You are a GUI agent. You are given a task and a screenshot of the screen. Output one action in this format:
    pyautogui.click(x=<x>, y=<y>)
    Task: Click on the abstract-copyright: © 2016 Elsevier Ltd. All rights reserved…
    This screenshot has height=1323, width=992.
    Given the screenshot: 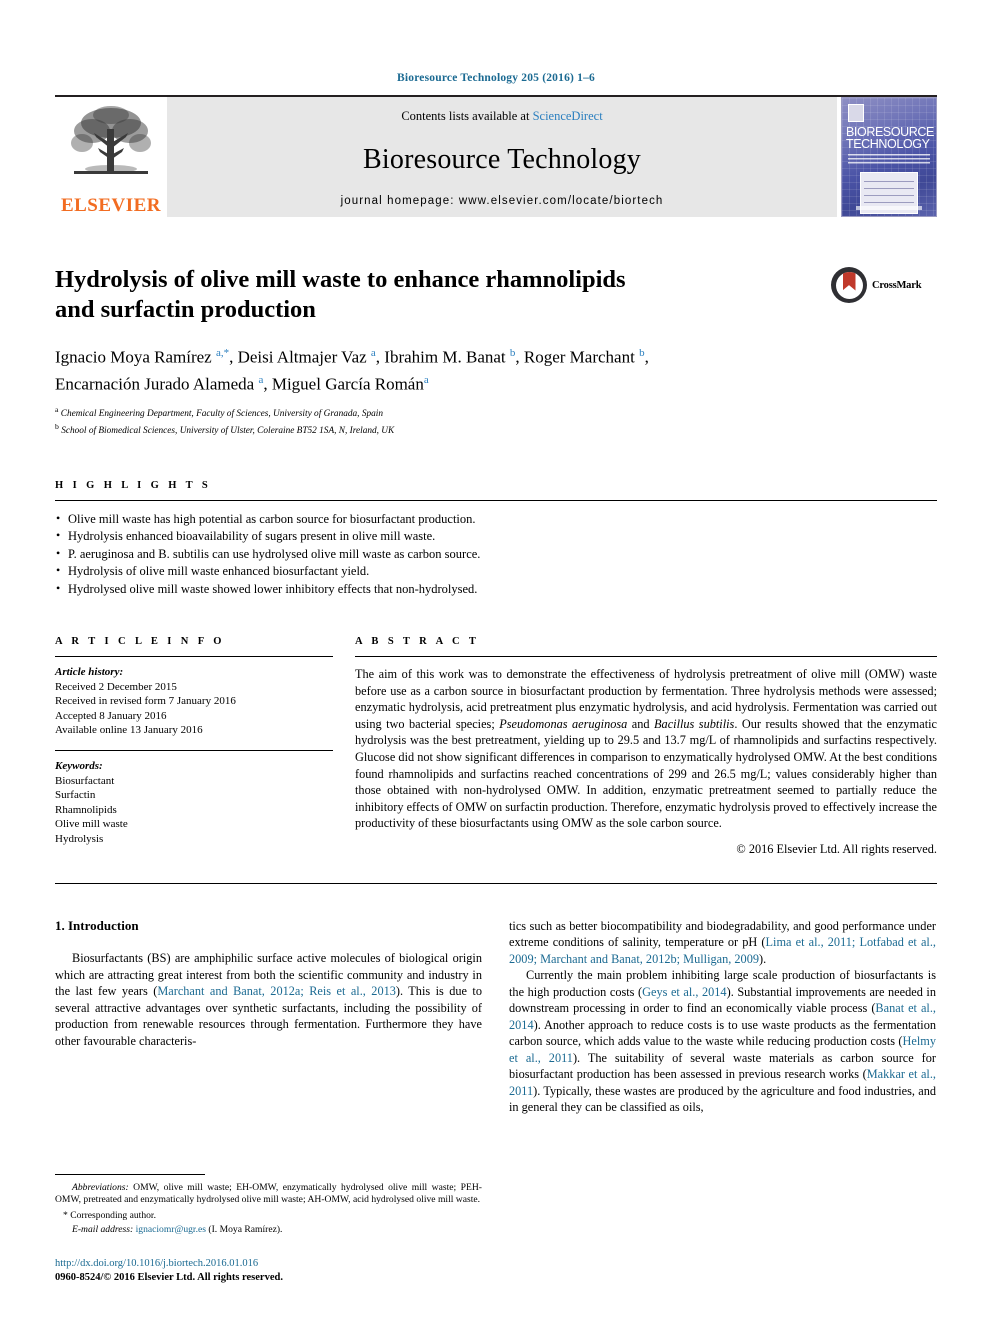 What is the action you would take?
    pyautogui.click(x=836, y=848)
    